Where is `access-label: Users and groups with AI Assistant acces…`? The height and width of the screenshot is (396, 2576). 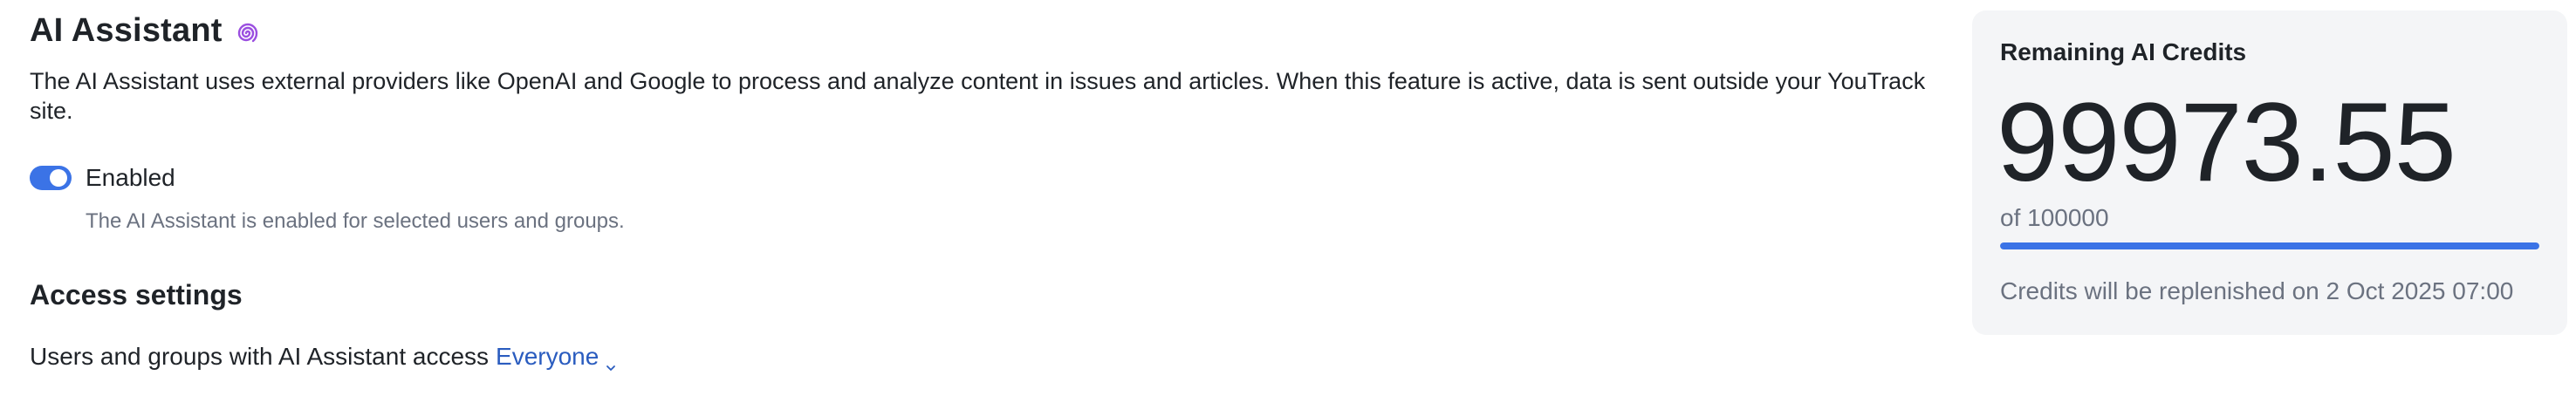
access-label: Users and groups with AI Assistant acces… is located at coordinates (260, 356).